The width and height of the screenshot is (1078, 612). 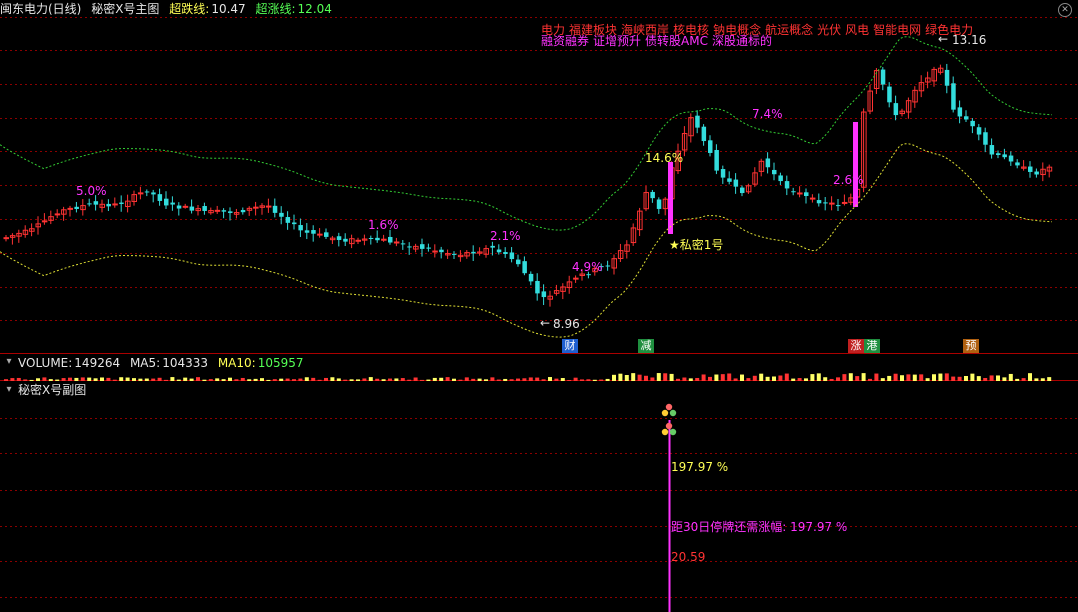 I want to click on event-marker-forecast: 预, so click(x=971, y=346).